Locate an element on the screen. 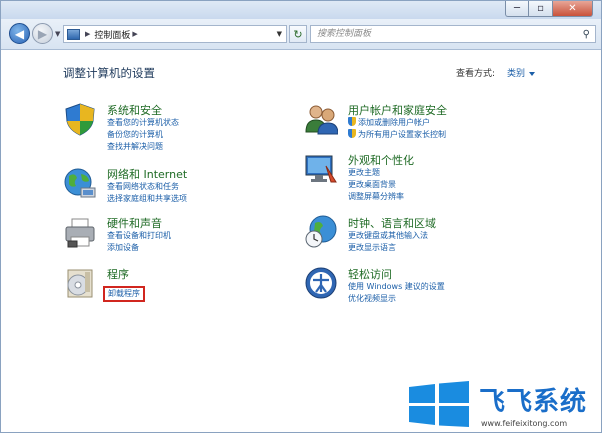 This screenshot has height=433, width=602. link-uninstall-program: 卸载程序 is located at coordinates (124, 294).